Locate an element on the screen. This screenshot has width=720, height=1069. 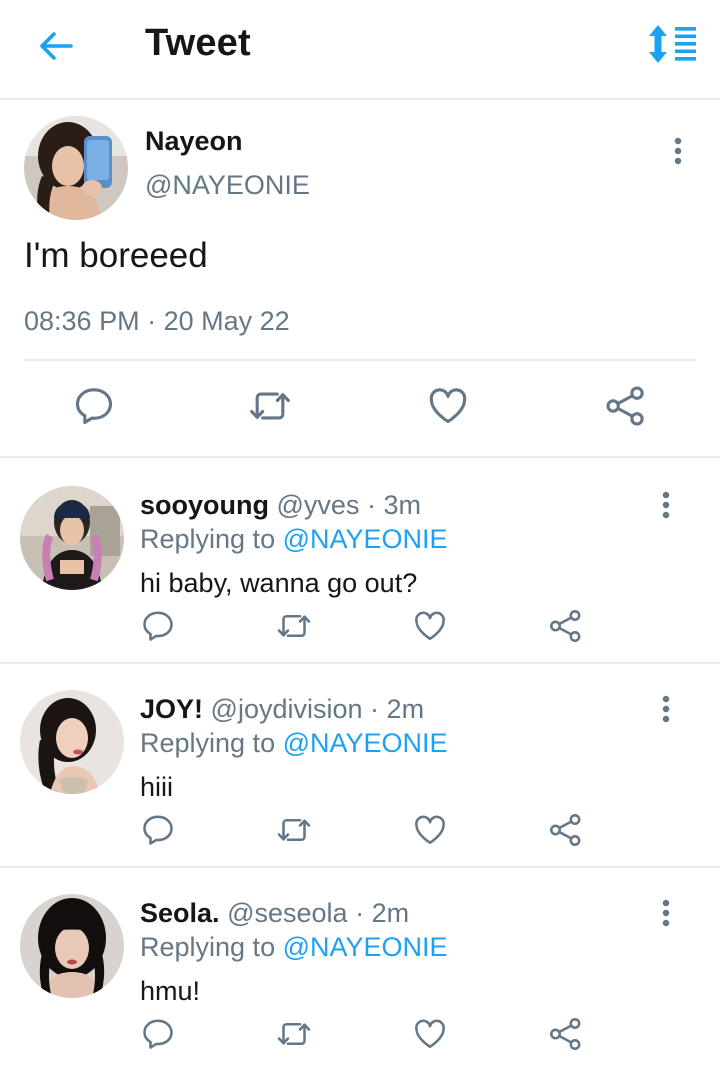
author-handle: @NAYEONIE is located at coordinates (227, 185).